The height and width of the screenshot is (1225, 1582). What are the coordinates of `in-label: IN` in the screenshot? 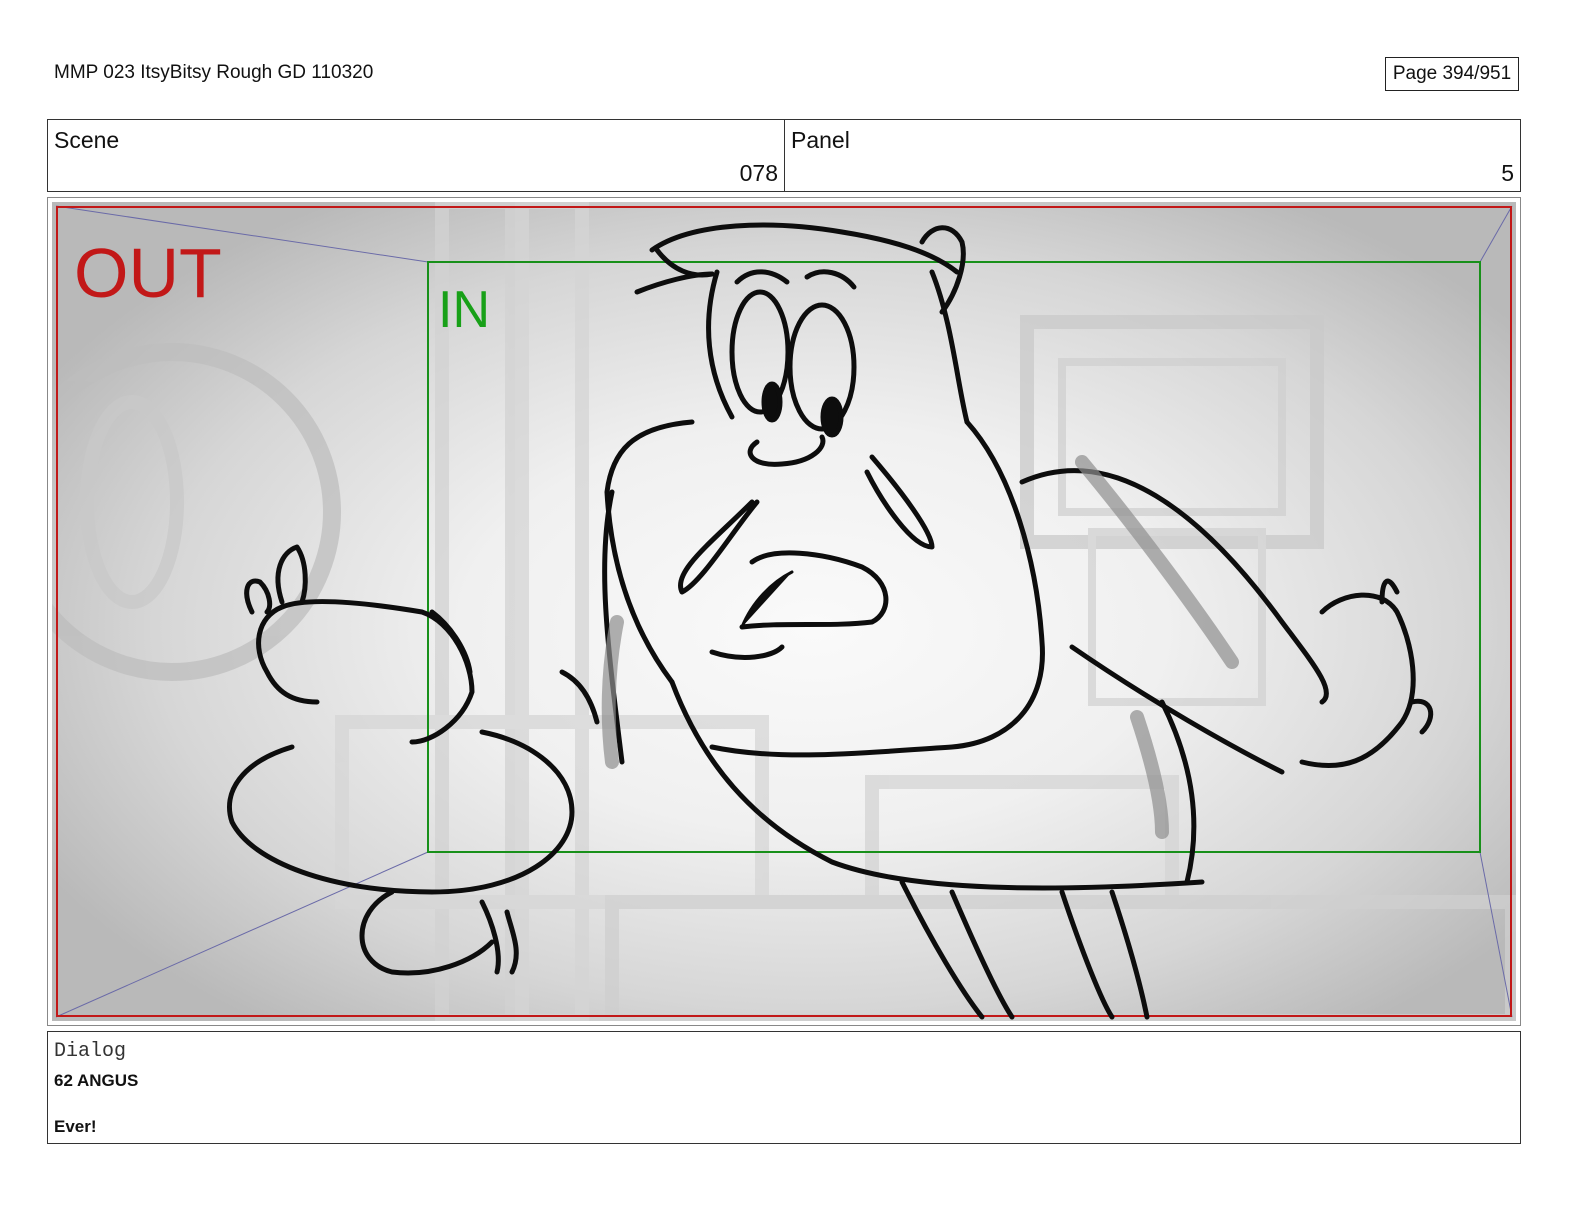 It's located at (464, 310).